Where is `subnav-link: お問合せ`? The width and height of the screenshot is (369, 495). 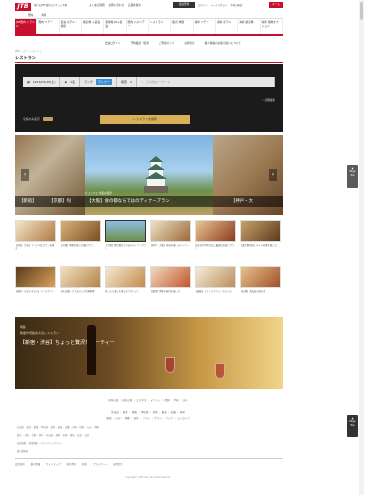
subnav-link: お問合せ is located at coordinates (189, 43).